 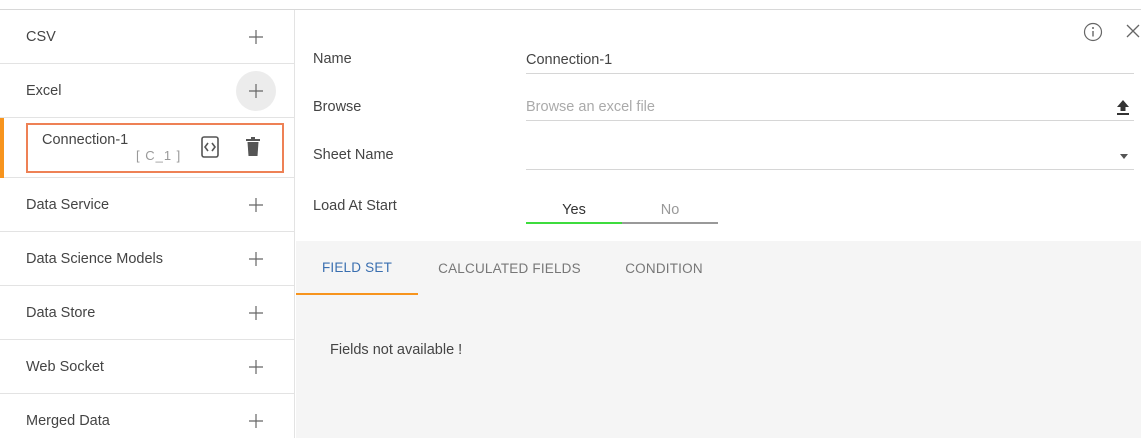 I want to click on empty-fields-message: Fields not available !, so click(x=396, y=350).